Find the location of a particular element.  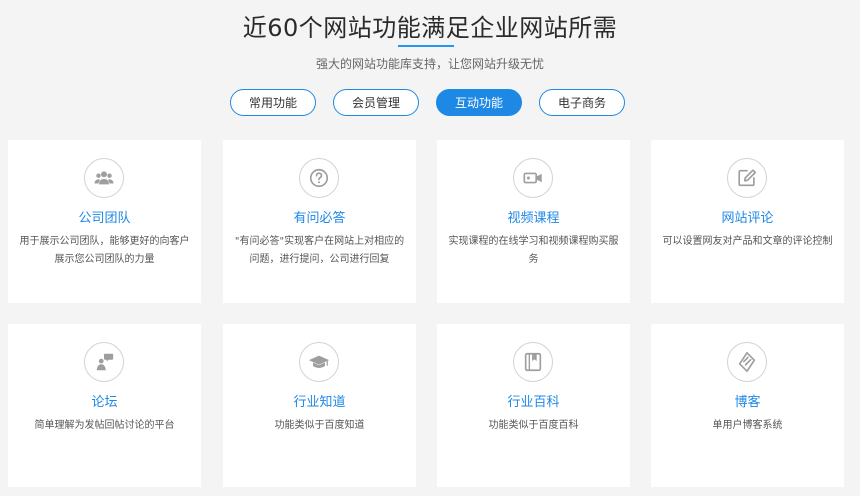

card-description: 简单理解为发帖回帖讨论的平台 is located at coordinates (104, 426).